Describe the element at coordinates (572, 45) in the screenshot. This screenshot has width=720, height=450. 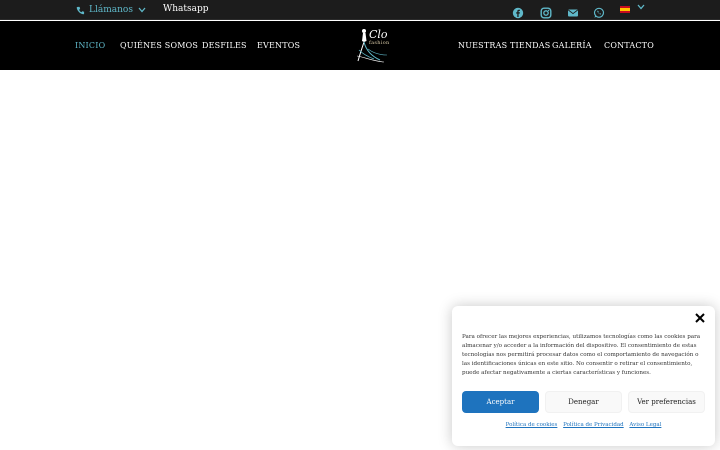
I see `nav-item-galeria: GALERÍA` at that location.